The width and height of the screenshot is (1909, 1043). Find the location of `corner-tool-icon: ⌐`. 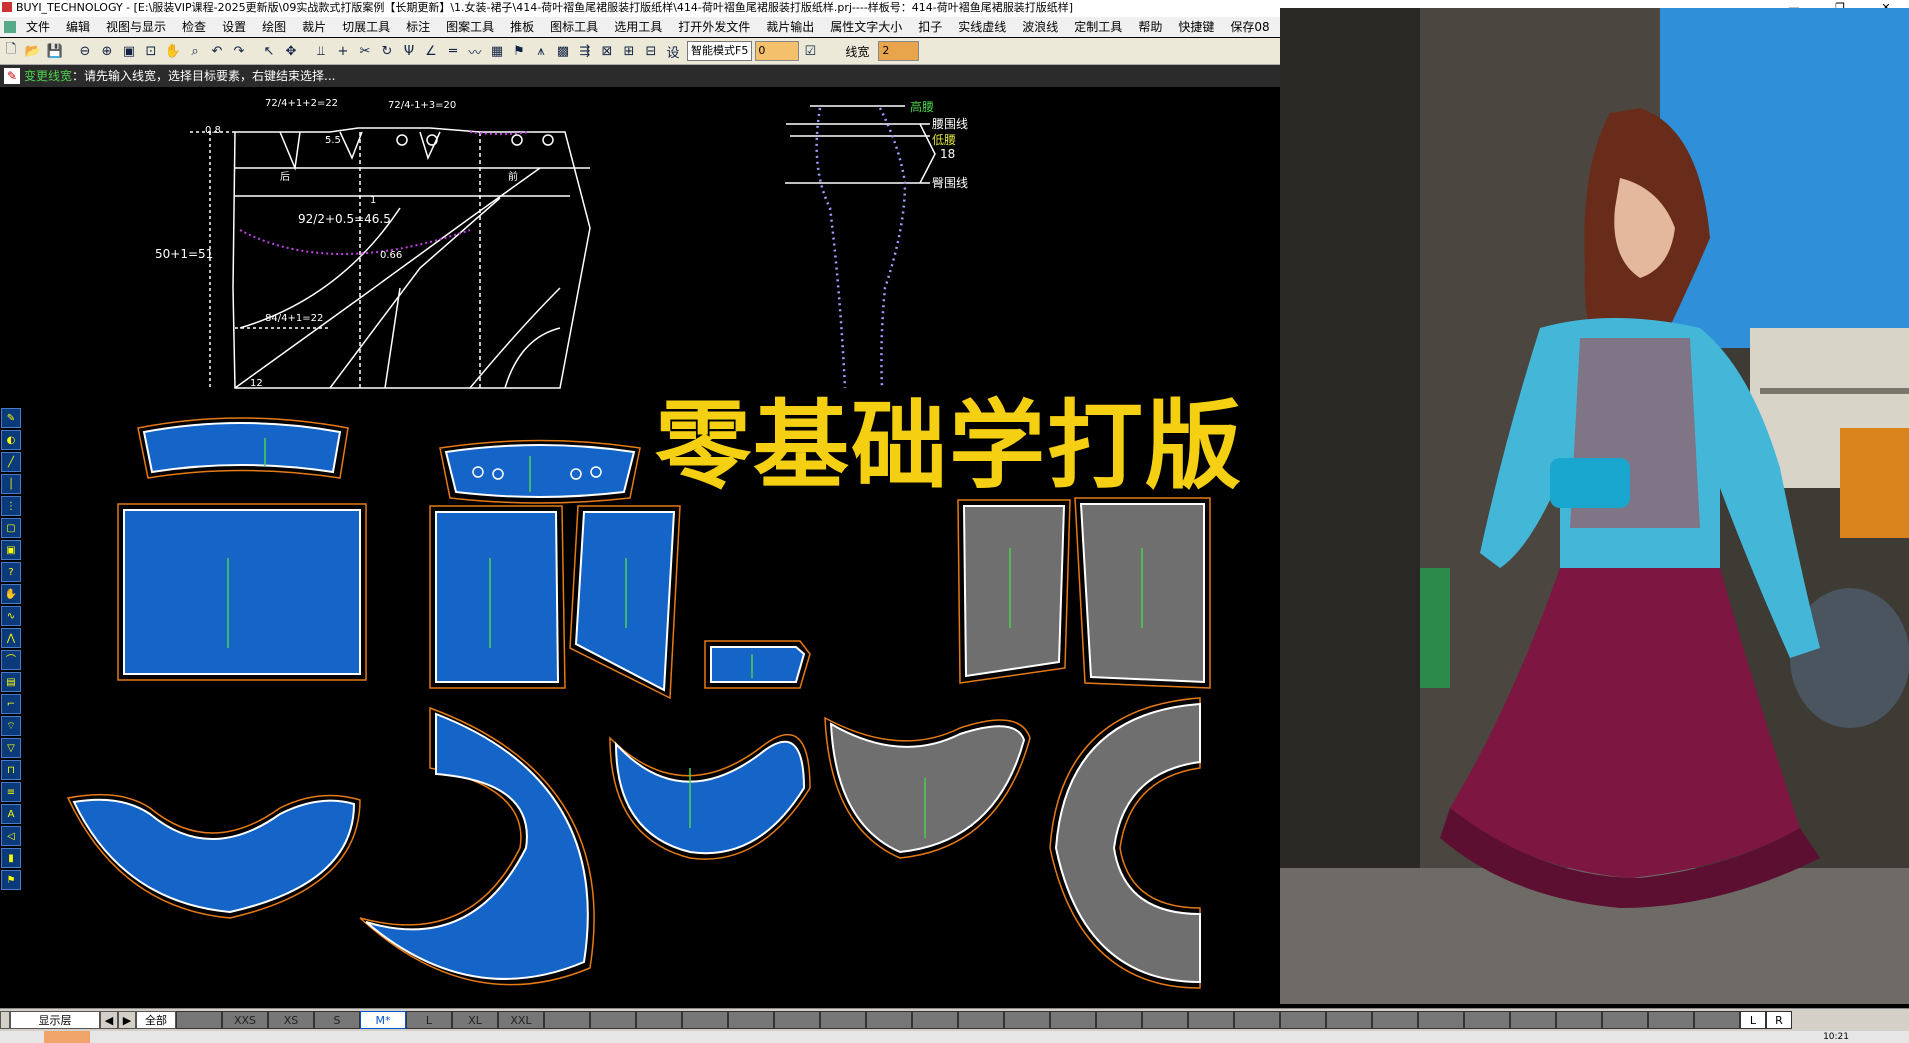

corner-tool-icon: ⌐ is located at coordinates (11, 704).